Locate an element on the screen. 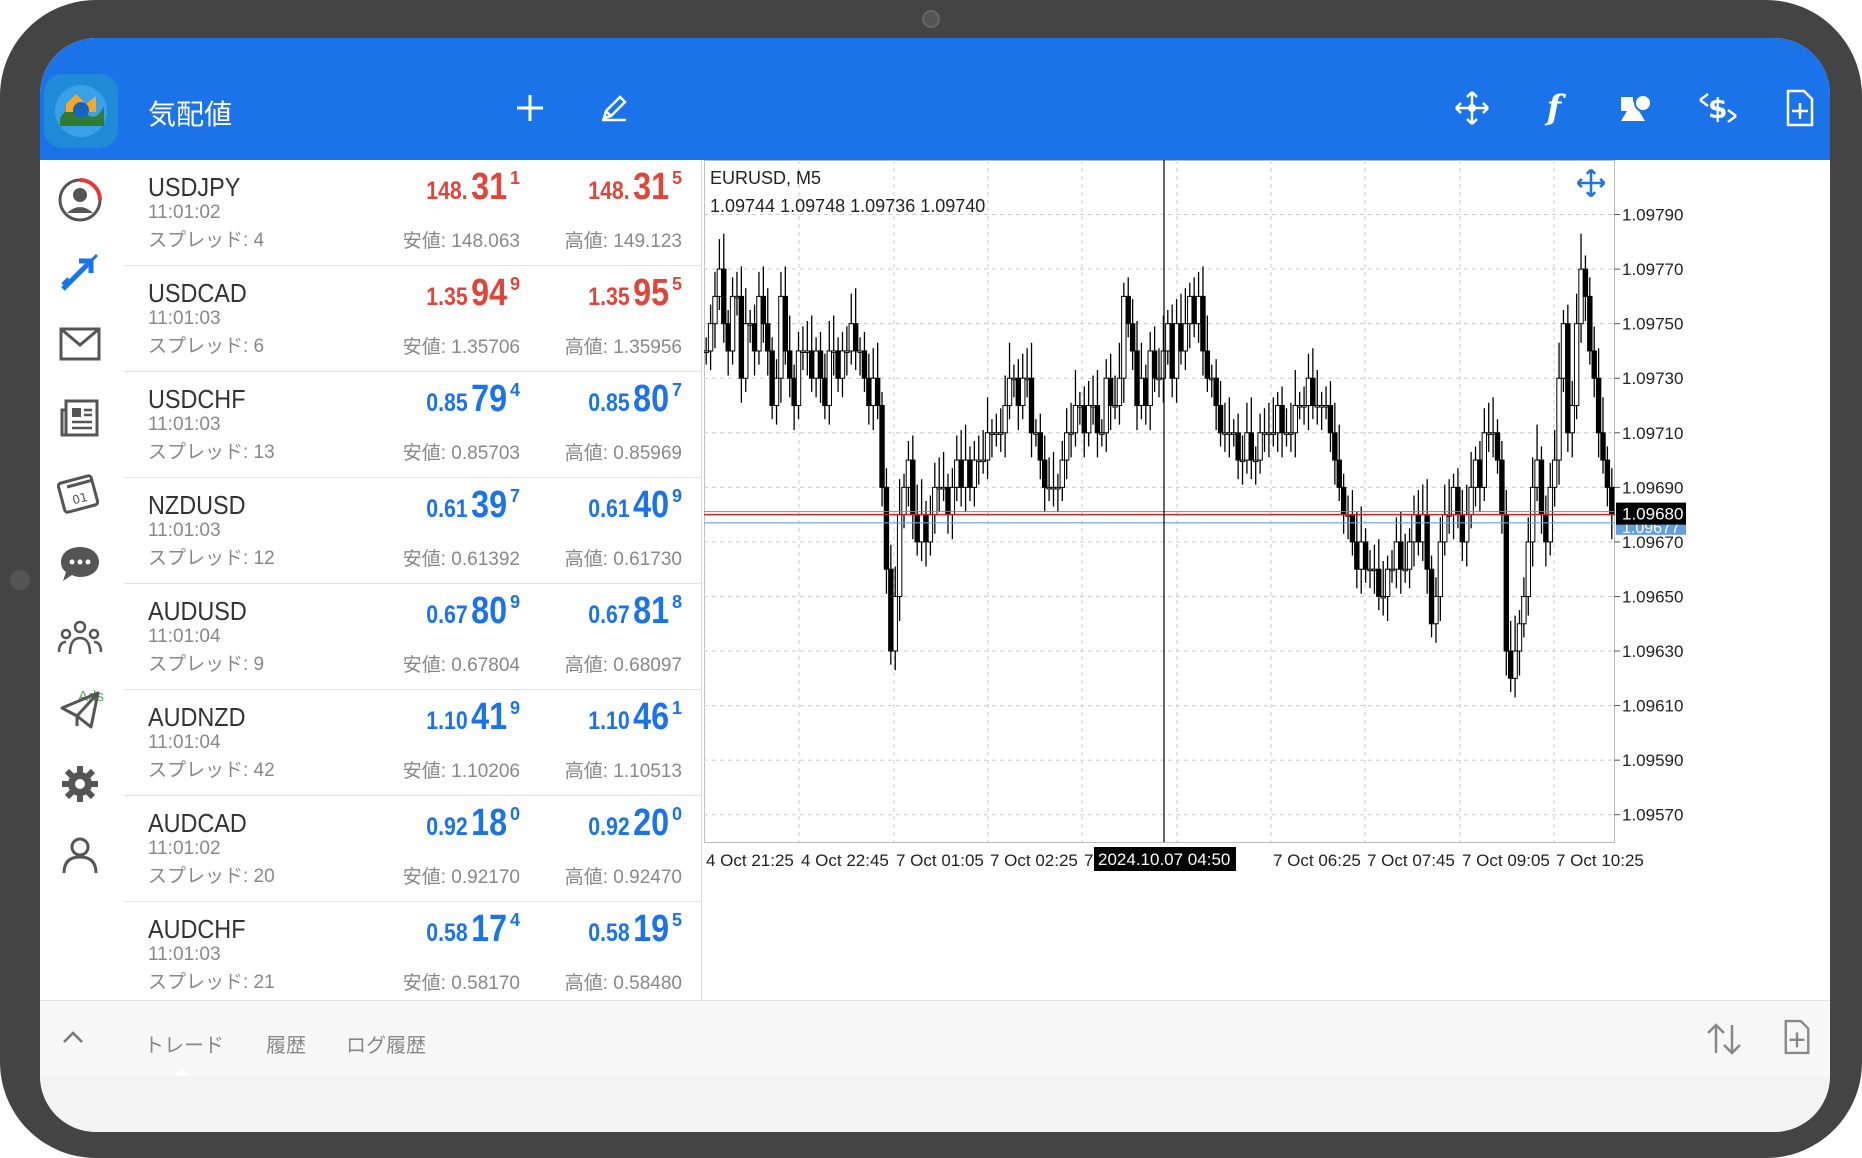  crosshair-move-icon is located at coordinates (1472, 108).